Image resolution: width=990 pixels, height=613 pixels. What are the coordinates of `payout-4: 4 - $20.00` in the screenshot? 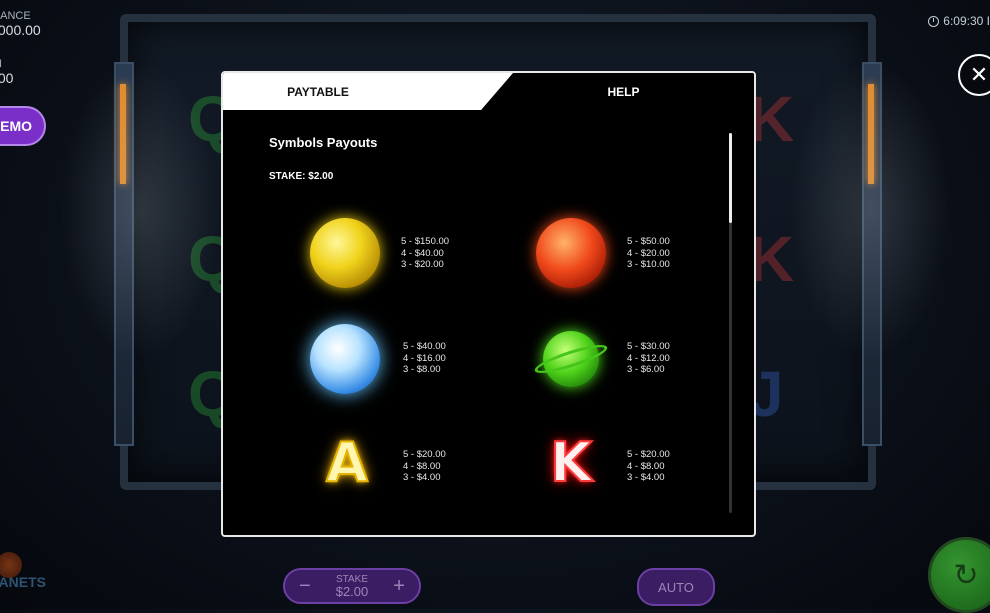 It's located at (648, 253).